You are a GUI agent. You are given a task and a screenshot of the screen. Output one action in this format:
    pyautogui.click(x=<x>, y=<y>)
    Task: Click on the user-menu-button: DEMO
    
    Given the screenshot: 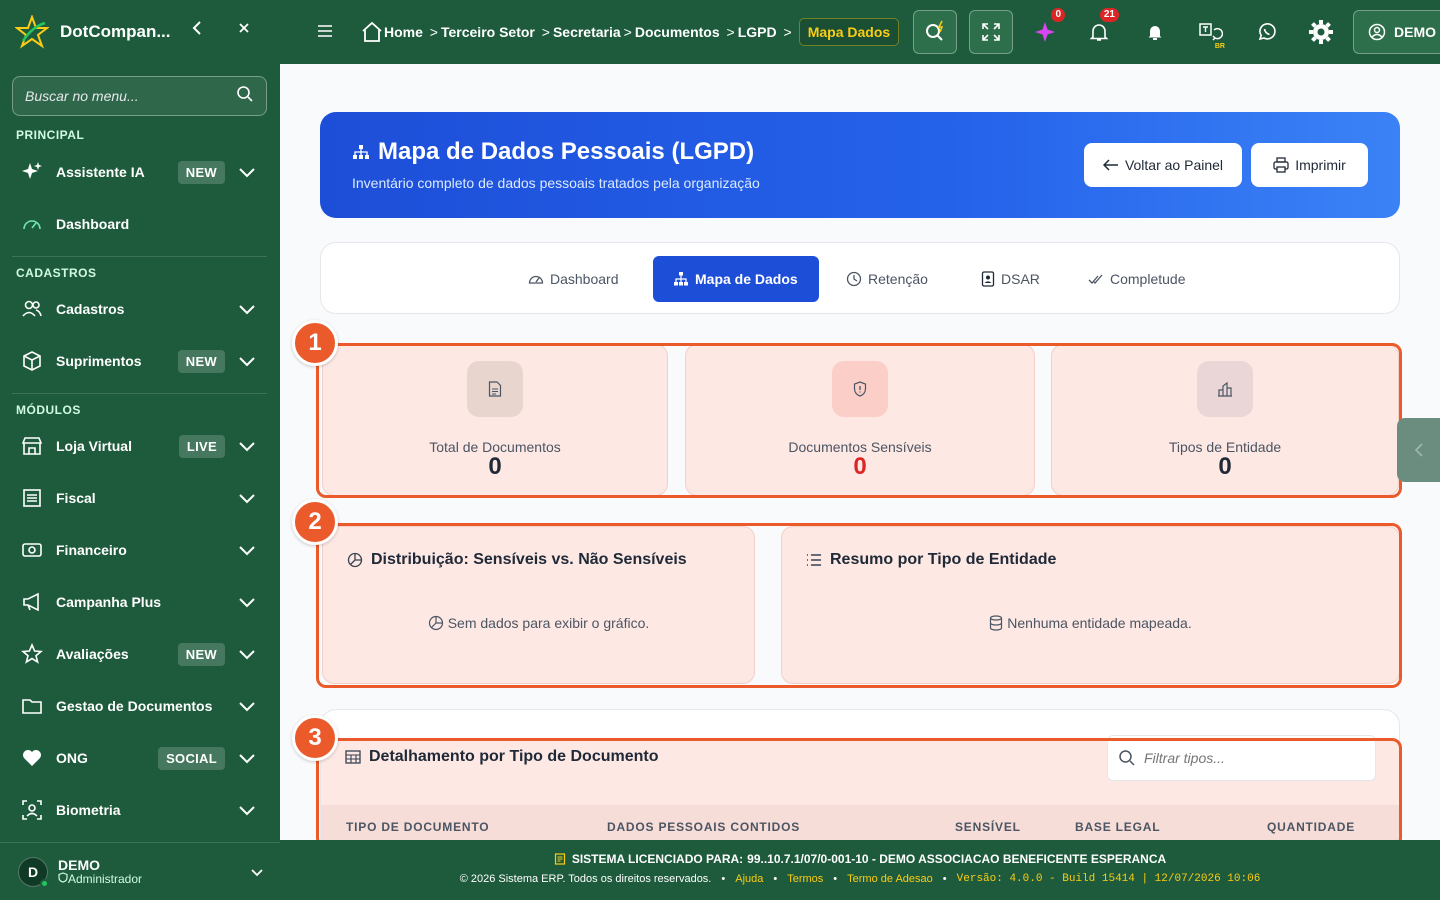 What is the action you would take?
    pyautogui.click(x=1396, y=32)
    